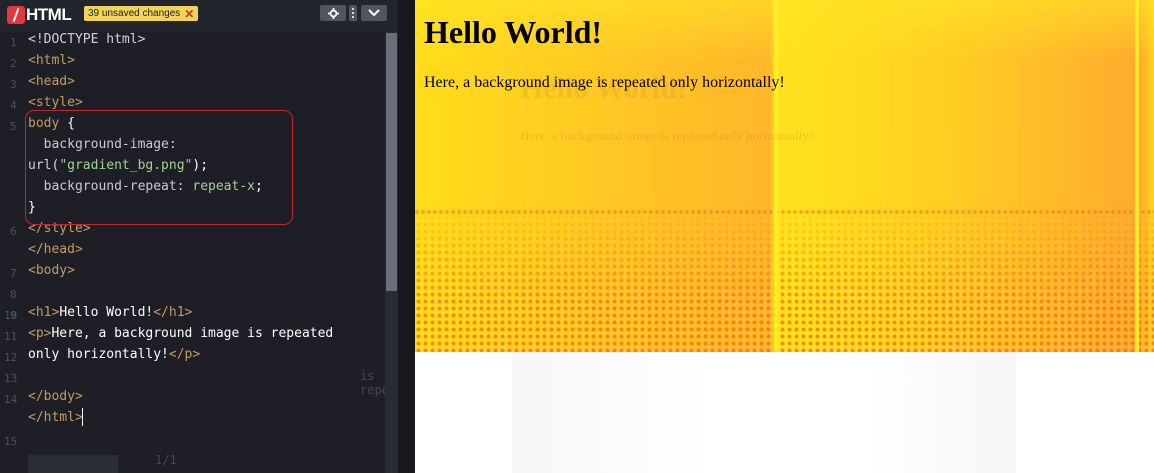 Image resolution: width=1154 pixels, height=473 pixels. I want to click on editor-toolbar: HTML 39 unsaved changes ✕, so click(199, 16).